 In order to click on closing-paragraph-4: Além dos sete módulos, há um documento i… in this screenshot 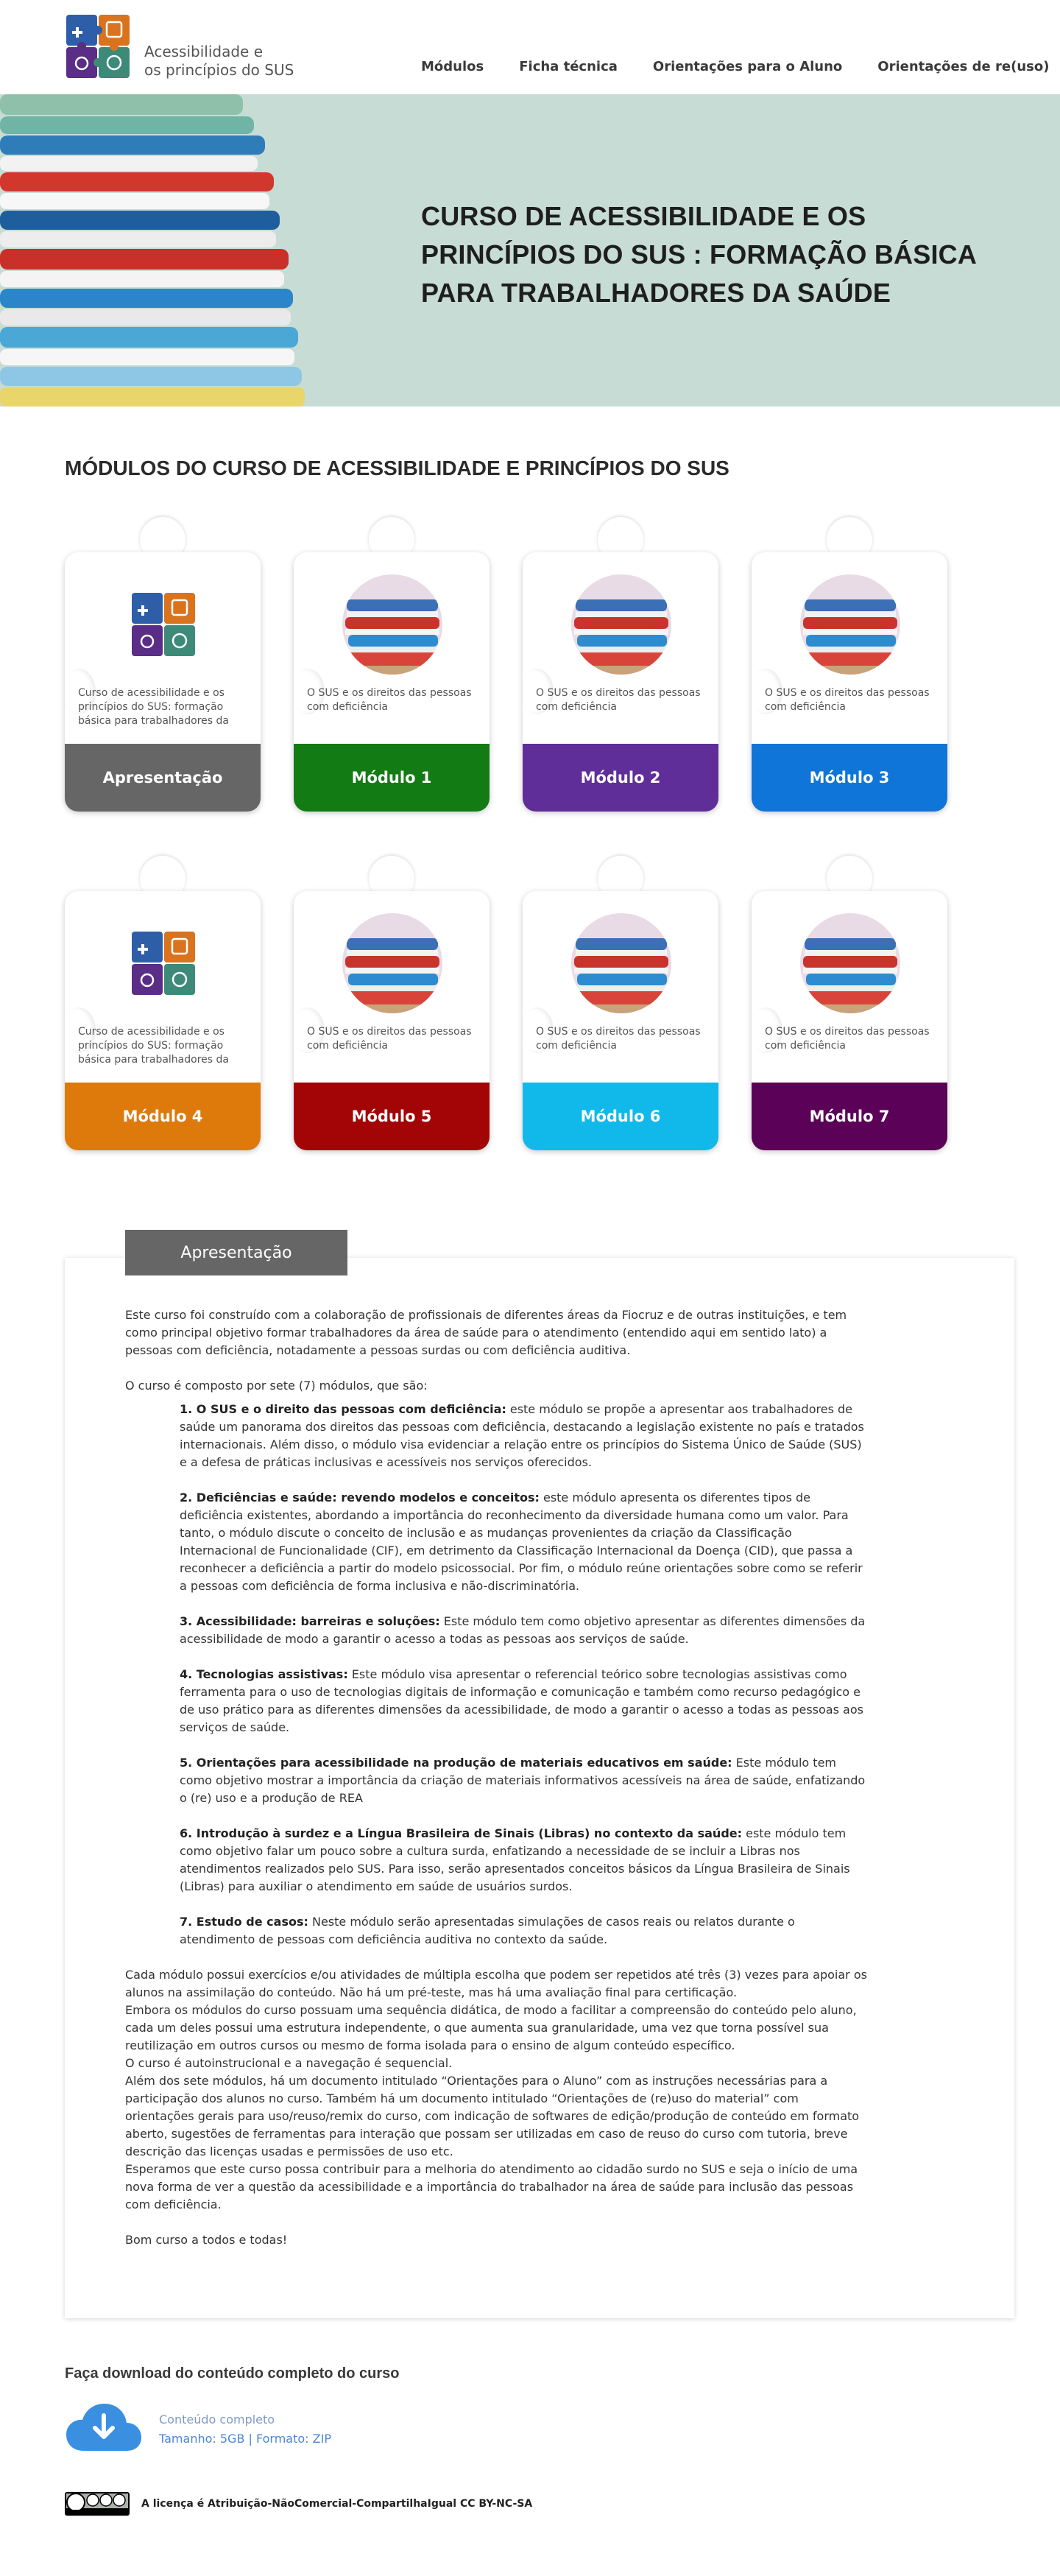, I will do `click(492, 2116)`.